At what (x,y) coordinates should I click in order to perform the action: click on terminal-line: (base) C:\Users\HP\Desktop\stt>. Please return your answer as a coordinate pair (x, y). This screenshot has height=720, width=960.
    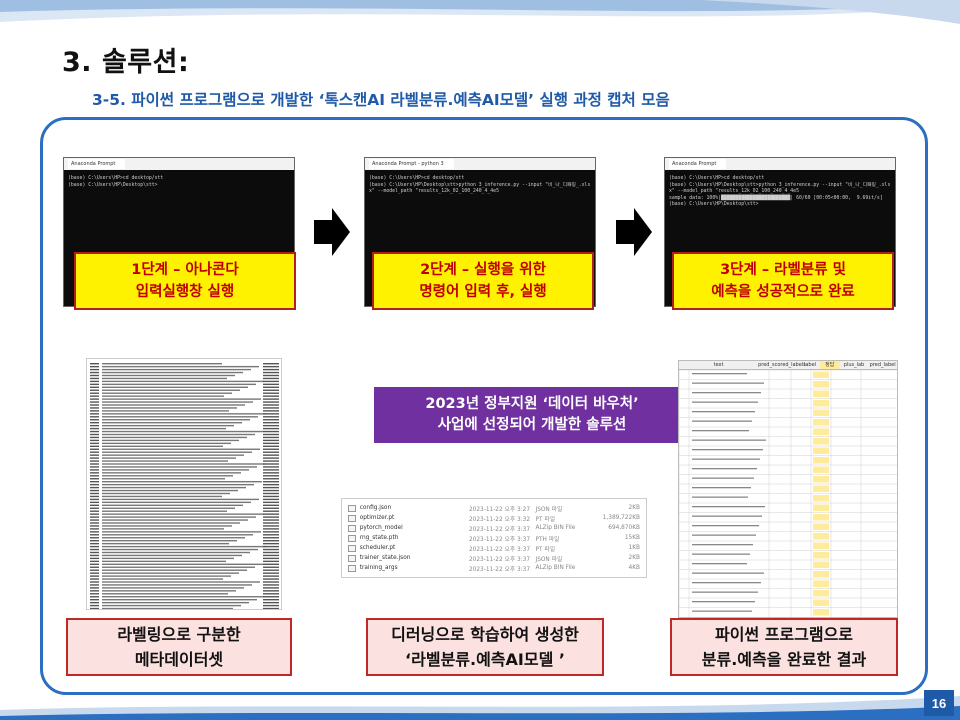
    Looking at the image, I should click on (113, 185).